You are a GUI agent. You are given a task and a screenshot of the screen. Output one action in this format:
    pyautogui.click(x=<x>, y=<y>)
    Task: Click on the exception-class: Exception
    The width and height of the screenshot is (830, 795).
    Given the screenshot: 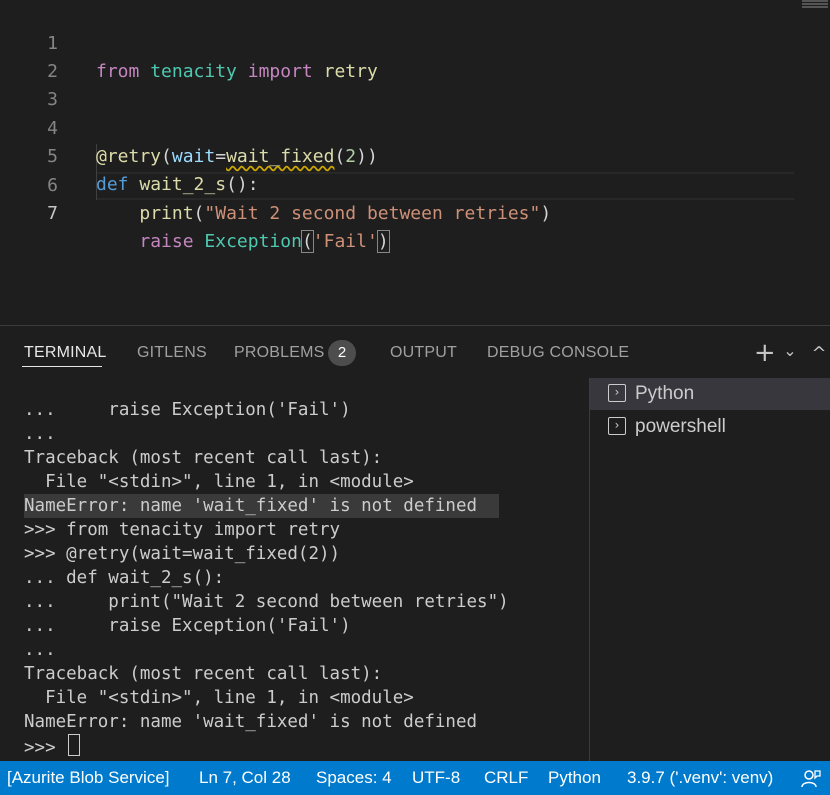 What is the action you would take?
    pyautogui.click(x=253, y=241)
    